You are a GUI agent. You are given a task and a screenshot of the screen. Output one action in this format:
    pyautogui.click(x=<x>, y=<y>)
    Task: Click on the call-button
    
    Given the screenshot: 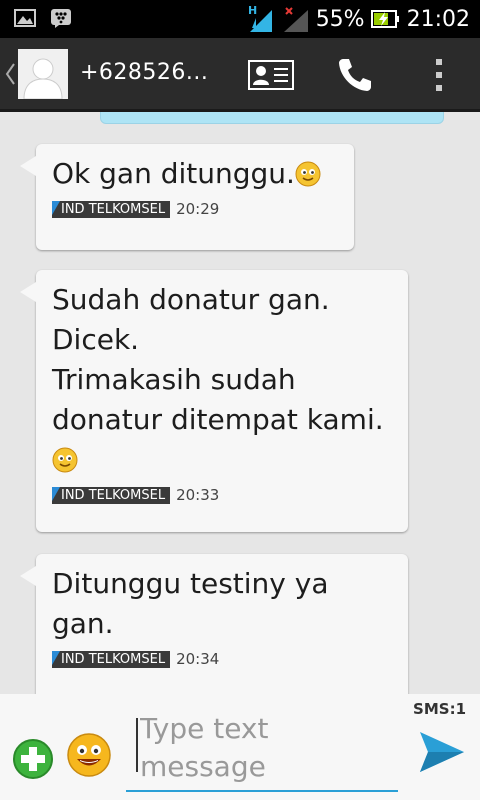 What is the action you would take?
    pyautogui.click(x=355, y=75)
    